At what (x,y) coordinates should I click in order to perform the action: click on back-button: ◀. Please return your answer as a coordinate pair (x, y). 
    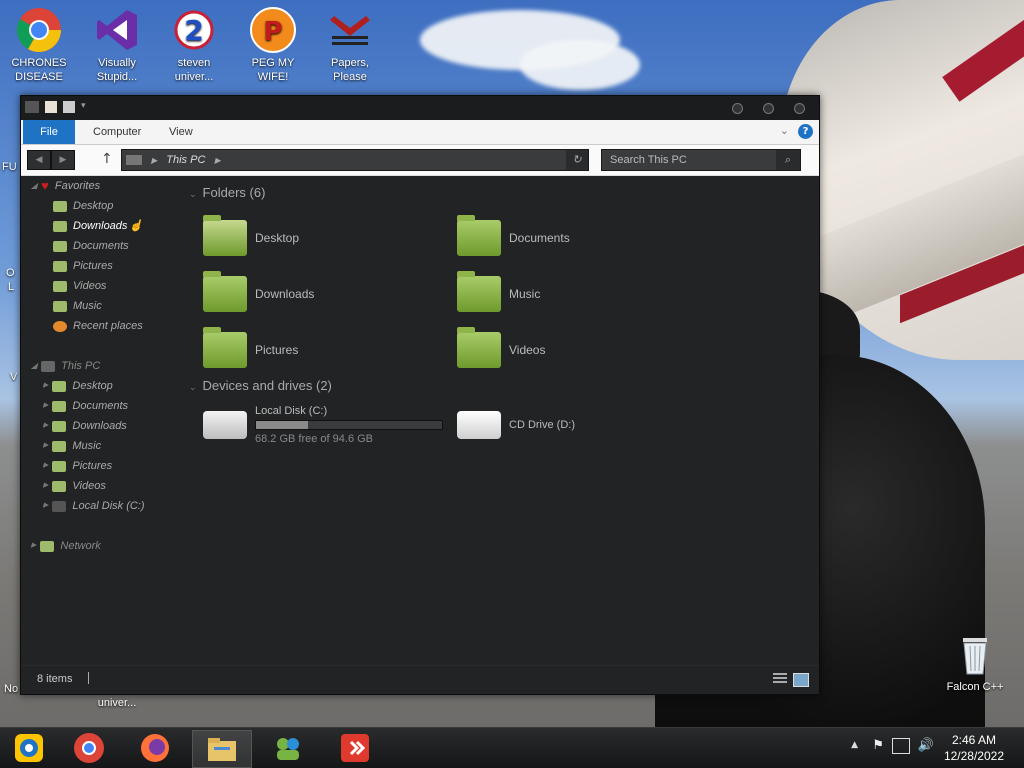
    Looking at the image, I should click on (39, 160).